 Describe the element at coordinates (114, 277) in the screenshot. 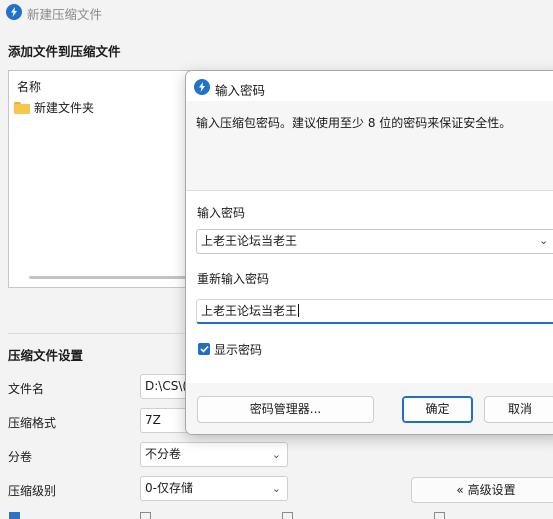

I see `horizontal-scrollbar` at that location.